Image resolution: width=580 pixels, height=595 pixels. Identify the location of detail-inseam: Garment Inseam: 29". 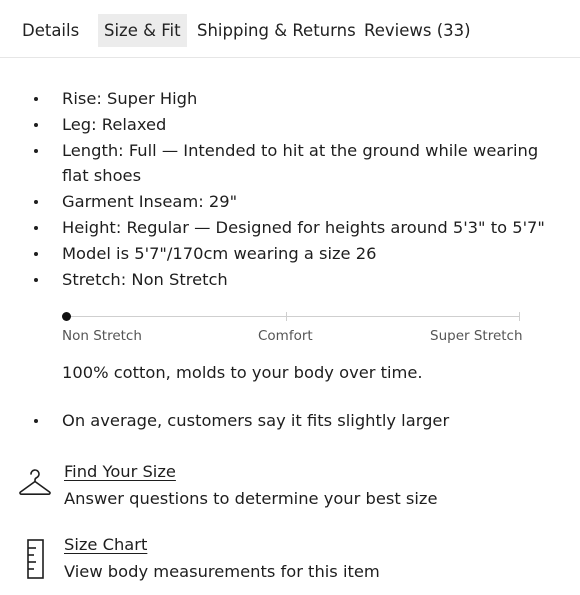
(290, 202).